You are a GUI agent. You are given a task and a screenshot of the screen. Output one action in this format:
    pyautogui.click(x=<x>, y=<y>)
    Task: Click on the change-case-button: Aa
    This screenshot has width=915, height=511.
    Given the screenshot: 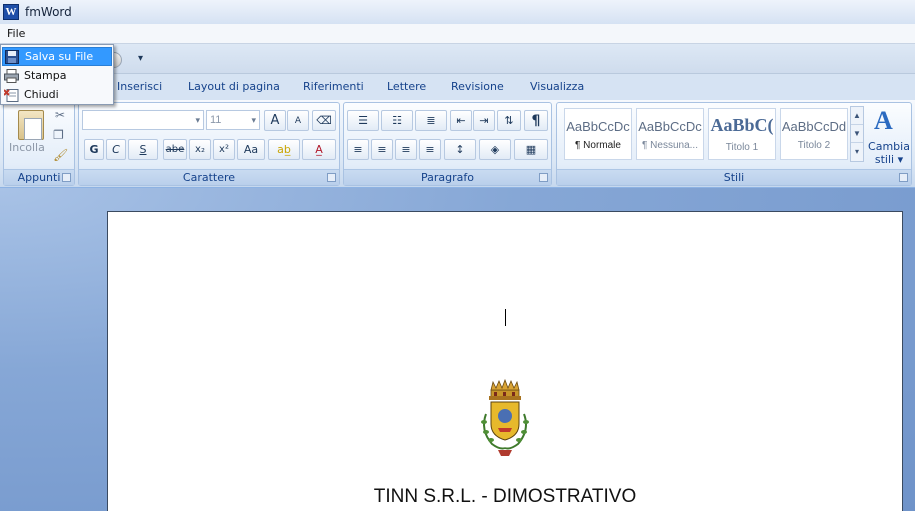 What is the action you would take?
    pyautogui.click(x=251, y=149)
    